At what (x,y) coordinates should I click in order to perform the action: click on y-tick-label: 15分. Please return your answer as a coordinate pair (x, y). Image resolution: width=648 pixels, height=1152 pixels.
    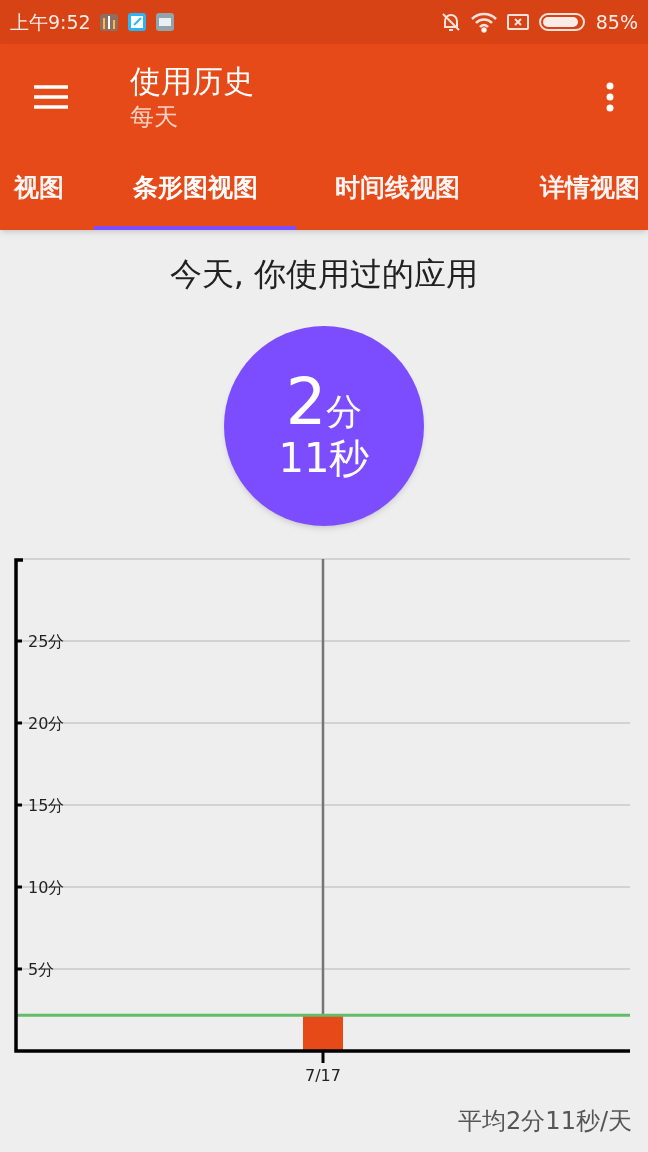
    Looking at the image, I should click on (46, 805).